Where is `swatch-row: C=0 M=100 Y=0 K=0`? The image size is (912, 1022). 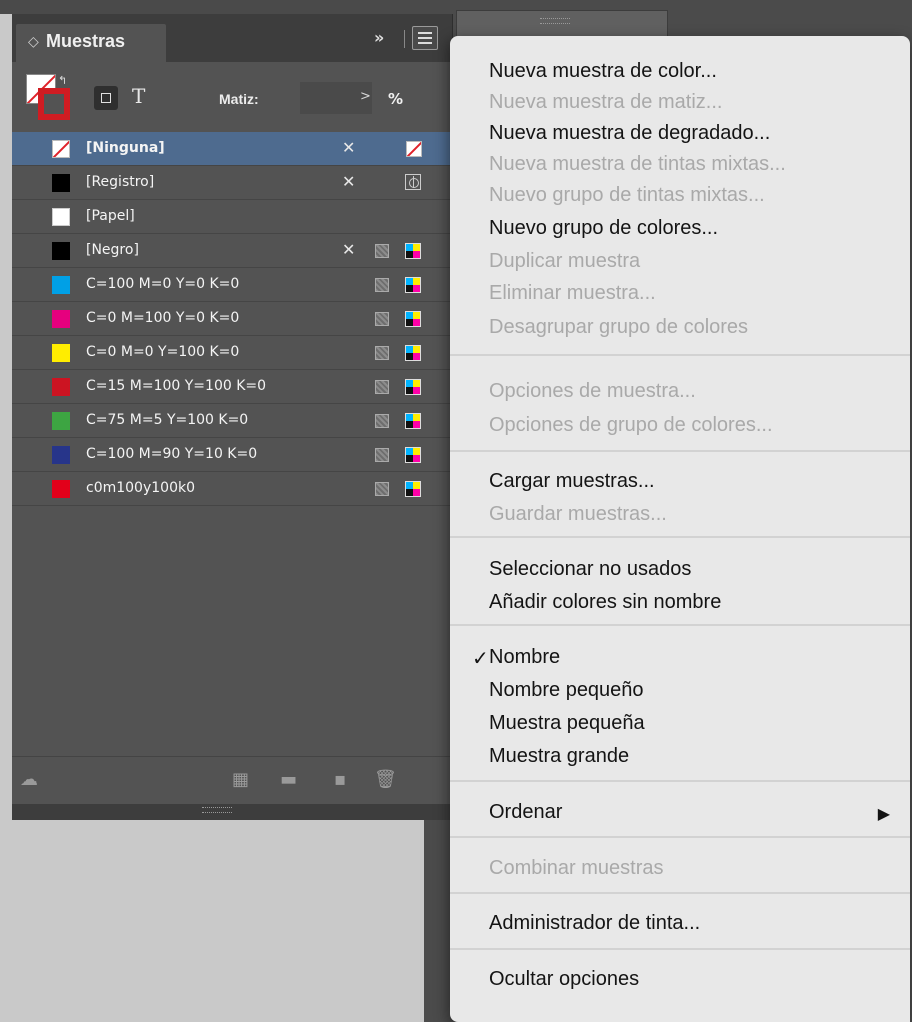
swatch-row: C=0 M=100 Y=0 K=0 is located at coordinates (232, 319).